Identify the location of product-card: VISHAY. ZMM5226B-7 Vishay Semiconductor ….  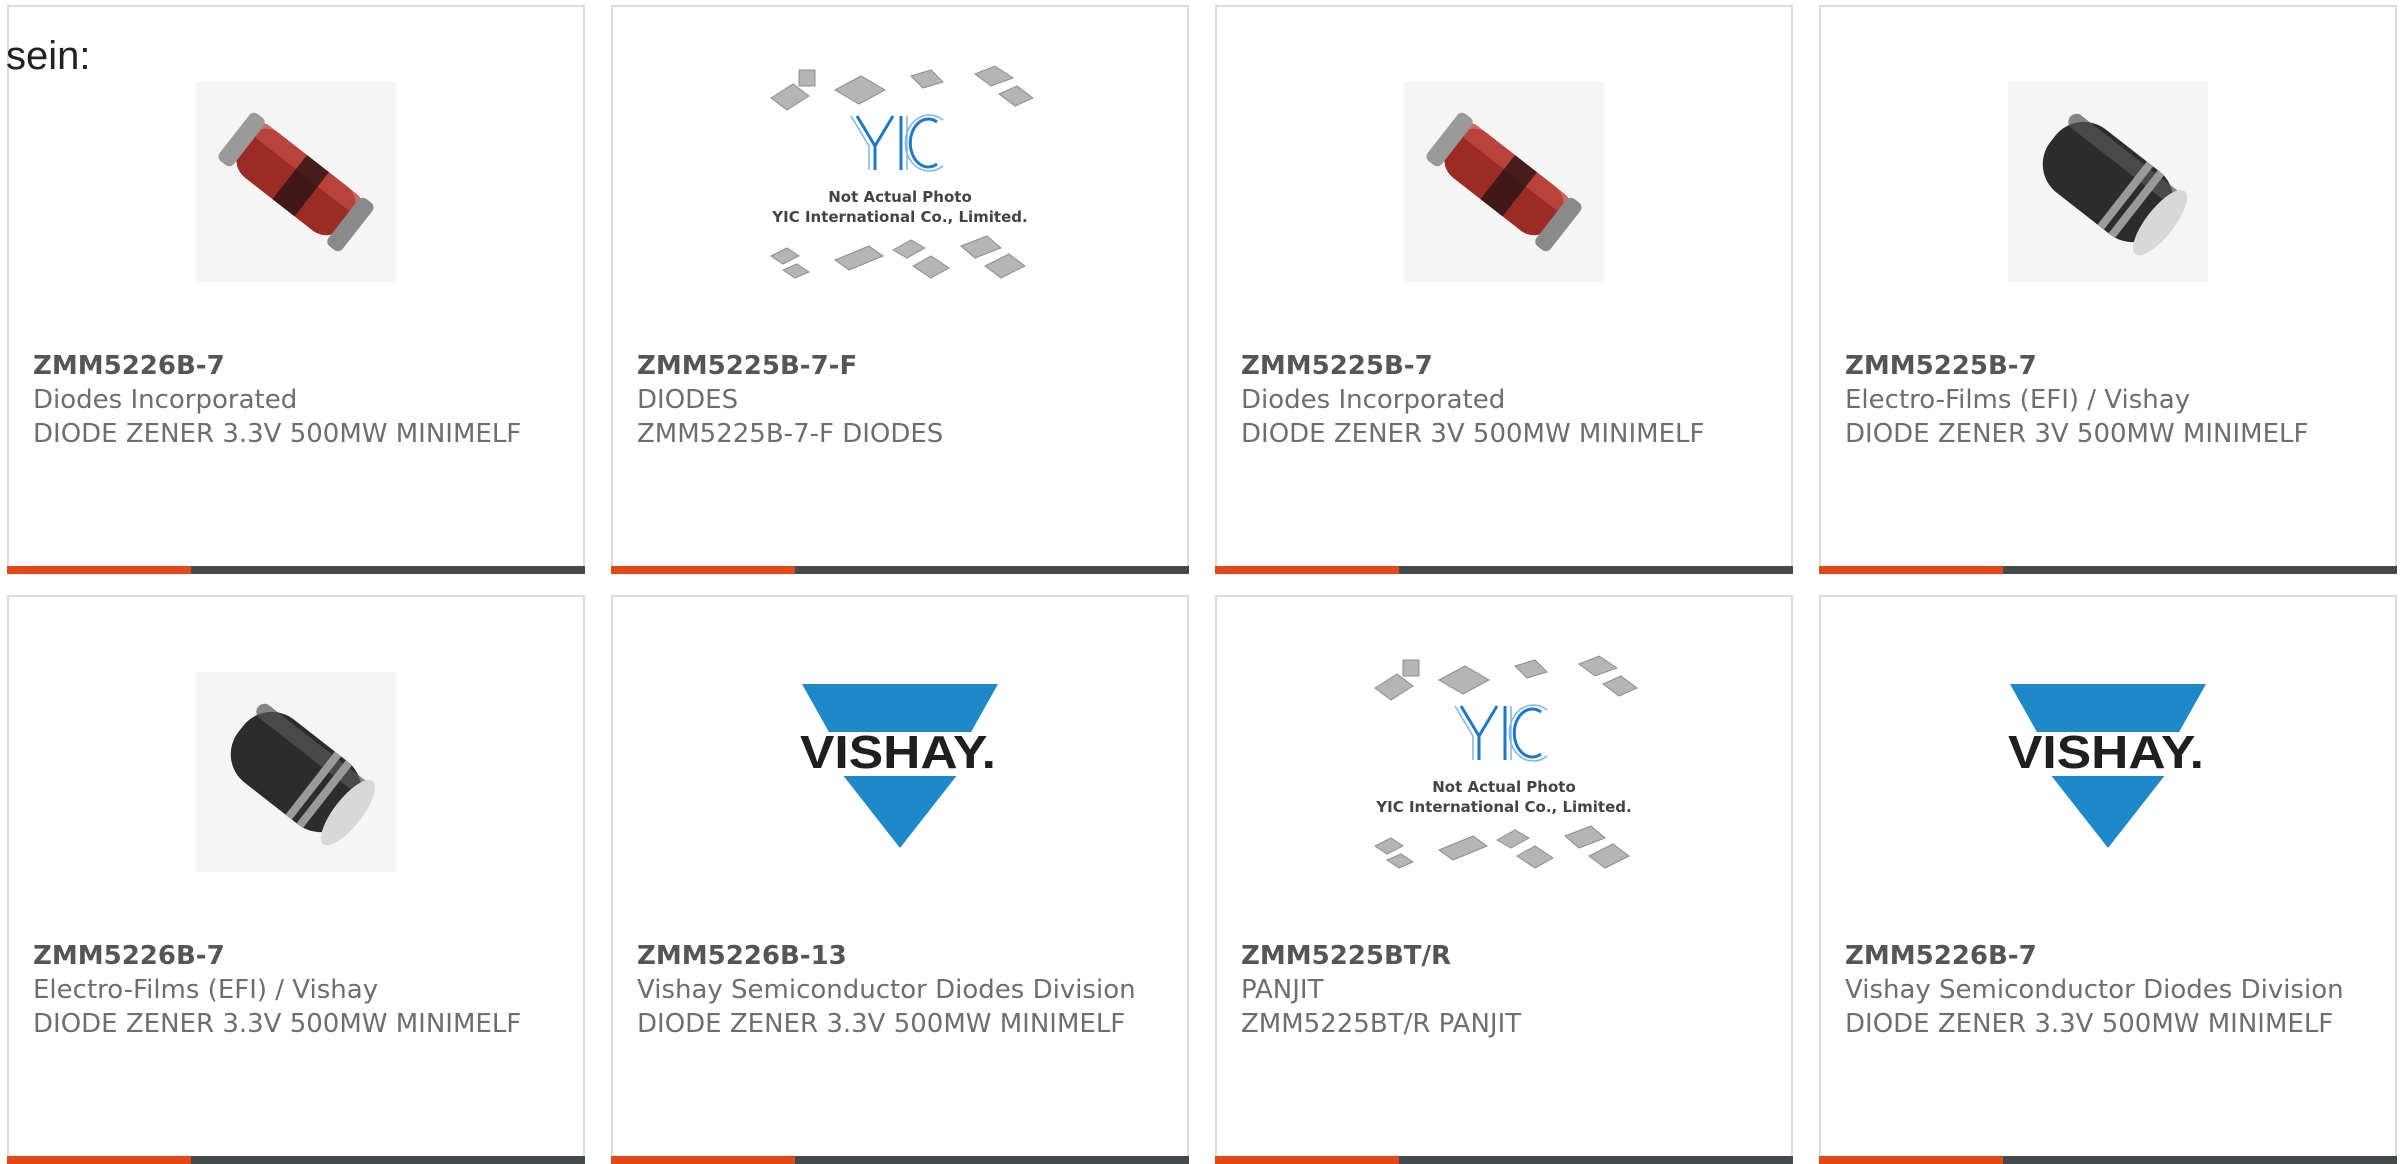
(2108, 879).